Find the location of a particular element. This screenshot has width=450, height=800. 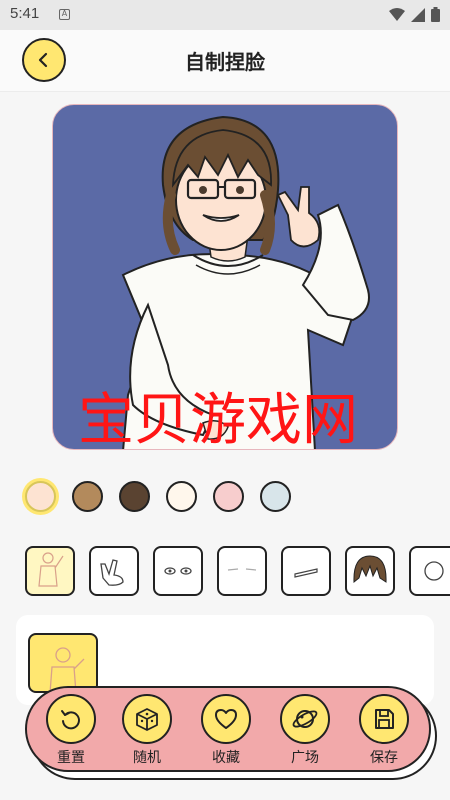

status-icons is located at coordinates (414, 14).